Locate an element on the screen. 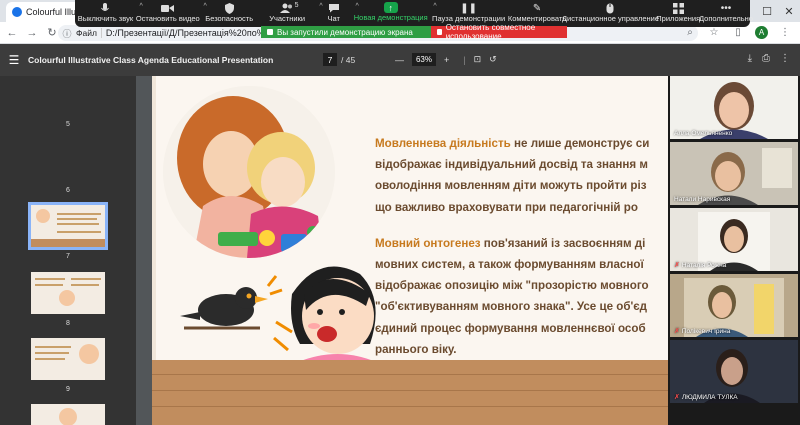 The width and height of the screenshot is (800, 425). chat-label: Чат is located at coordinates (333, 18).